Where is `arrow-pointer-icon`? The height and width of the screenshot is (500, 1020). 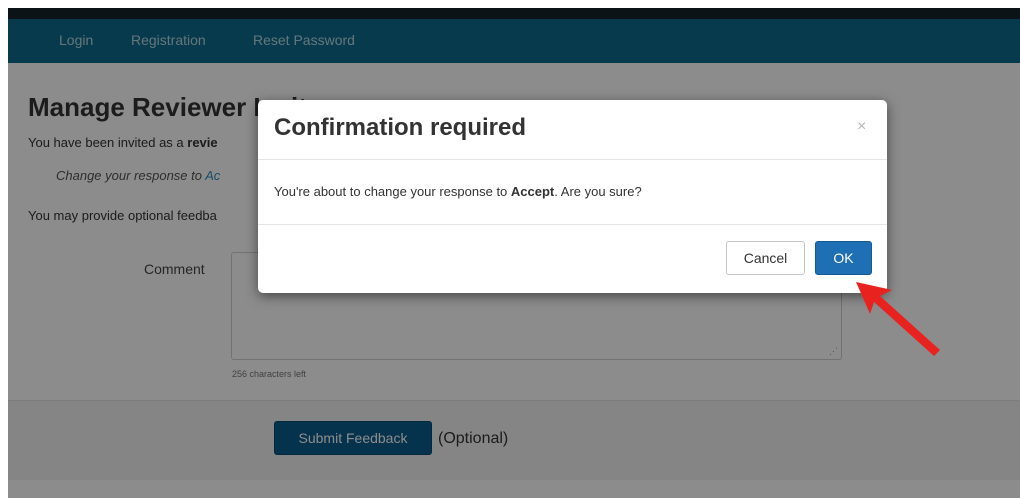
arrow-pointer-icon is located at coordinates (898, 319).